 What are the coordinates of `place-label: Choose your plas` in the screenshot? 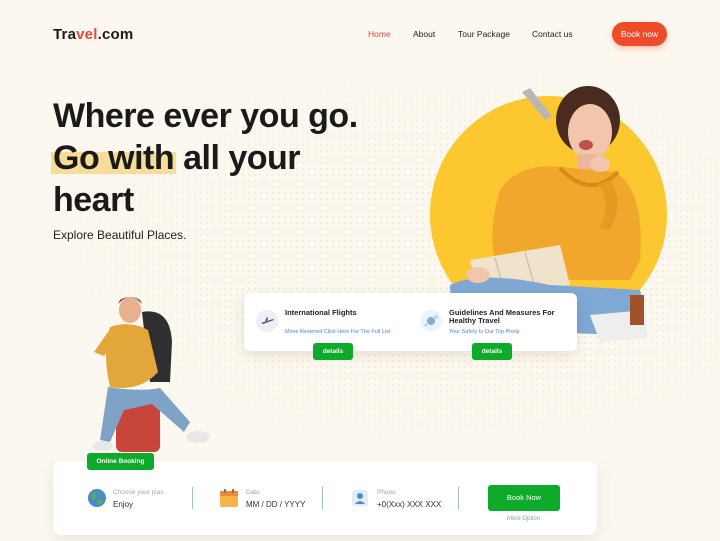 It's located at (138, 492).